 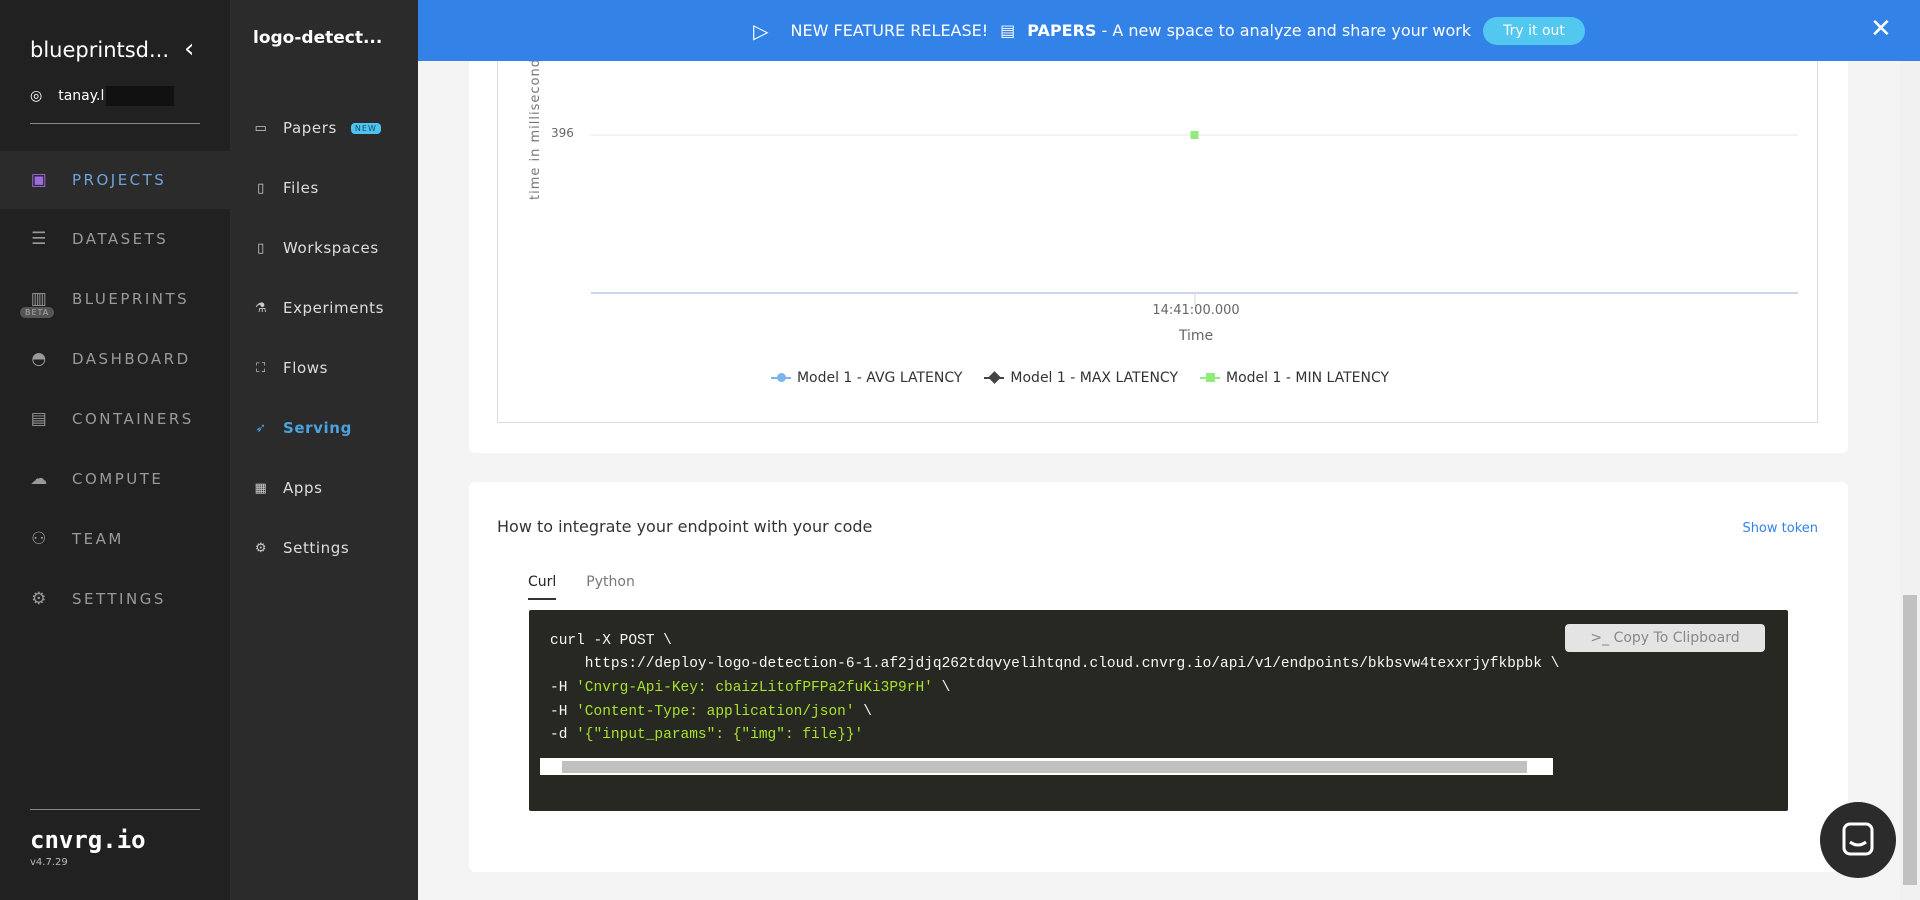 What do you see at coordinates (40, 539) in the screenshot?
I see `users-icon: ⚇` at bounding box center [40, 539].